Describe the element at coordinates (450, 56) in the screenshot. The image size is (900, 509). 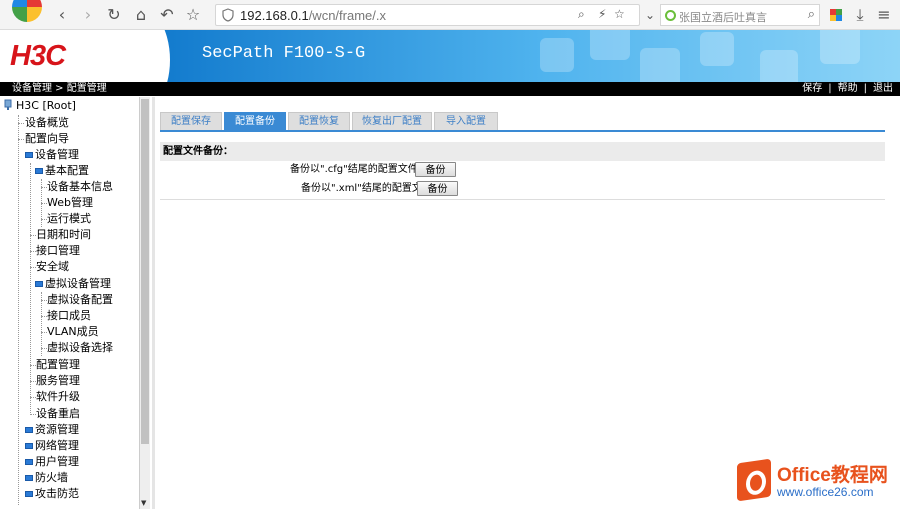
I see `app-header: H3C SecPath F100-S-G` at that location.